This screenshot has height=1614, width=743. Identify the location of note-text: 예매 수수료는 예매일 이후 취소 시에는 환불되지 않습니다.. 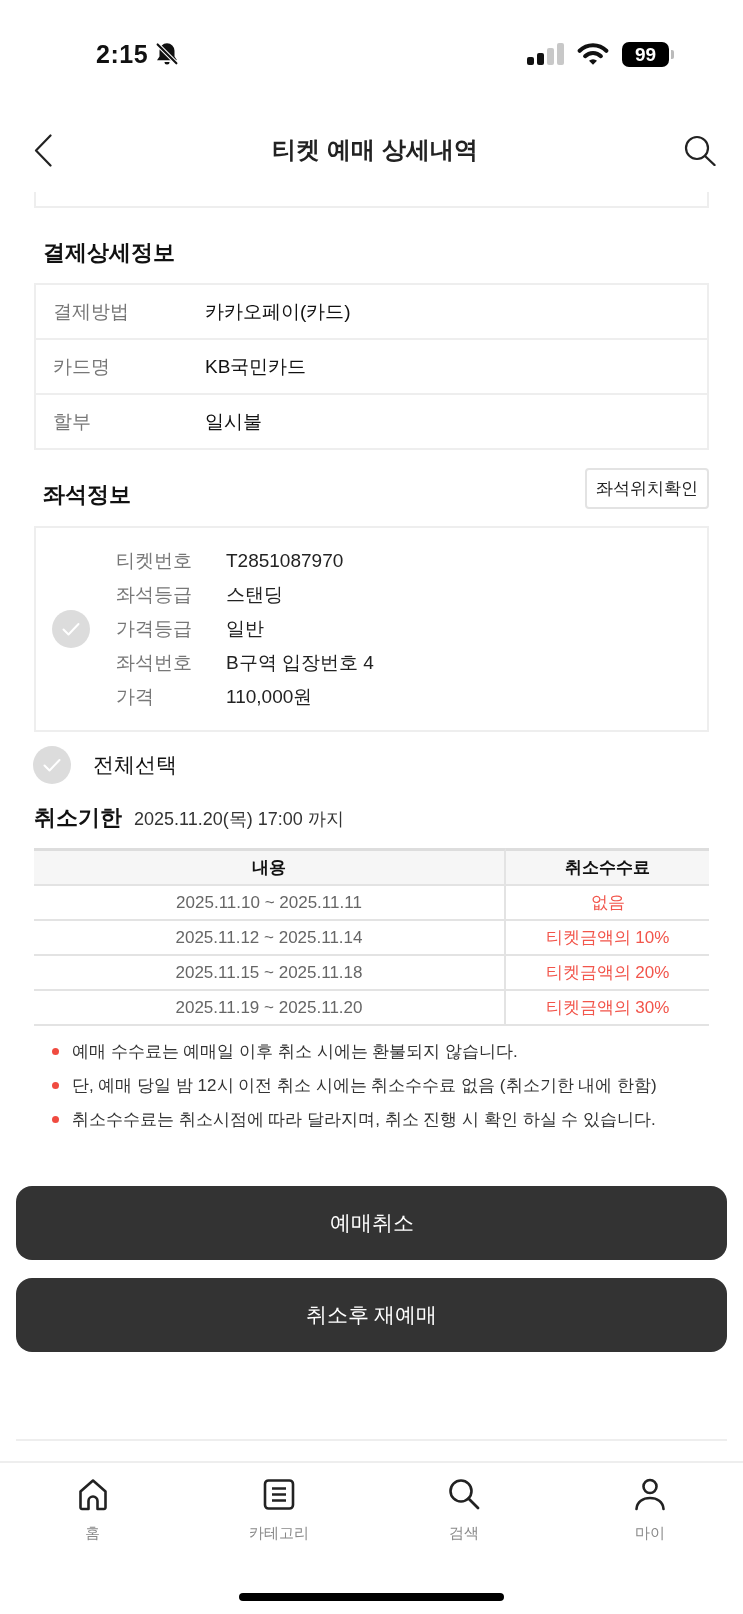
(295, 1051).